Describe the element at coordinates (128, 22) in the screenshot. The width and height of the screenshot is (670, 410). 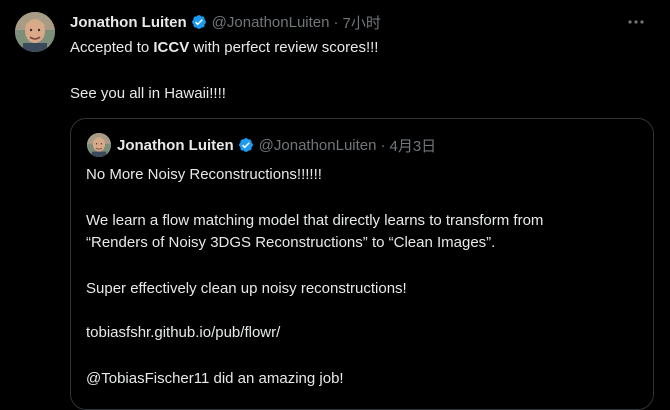
I see `author-name: Jonathon Luiten` at that location.